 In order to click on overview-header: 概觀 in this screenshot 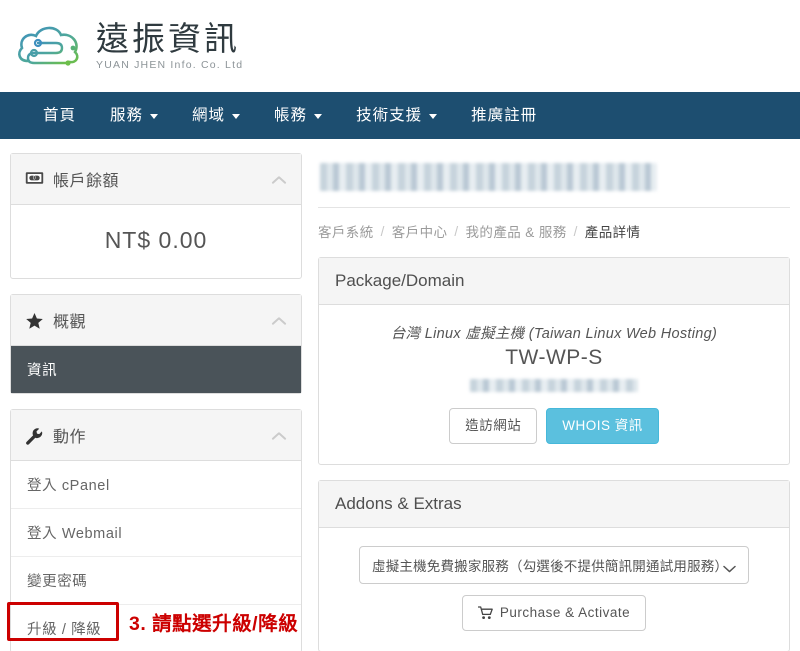, I will do `click(156, 320)`.